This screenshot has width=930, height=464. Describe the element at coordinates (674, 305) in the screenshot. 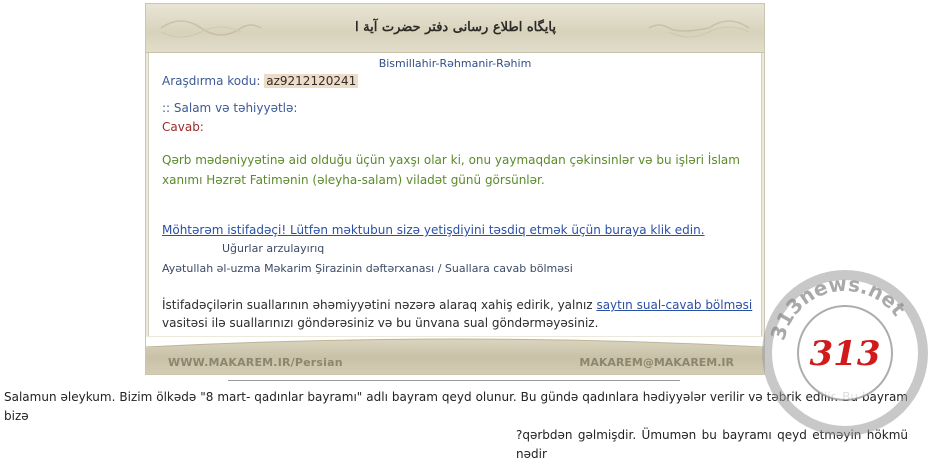

I see `qa-section-link: saytın sual-cavab bölməsi` at that location.